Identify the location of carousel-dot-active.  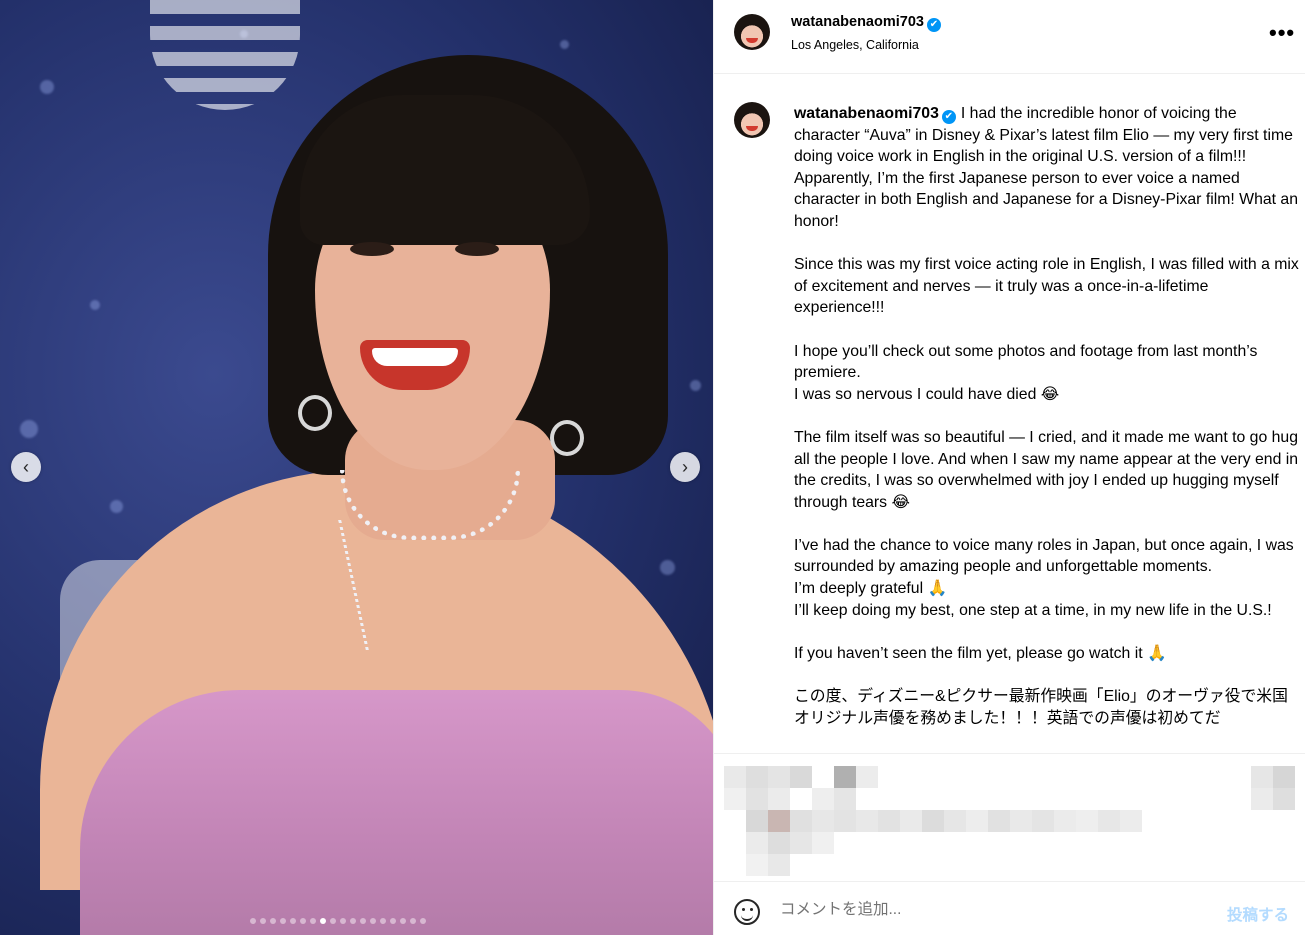
(323, 921).